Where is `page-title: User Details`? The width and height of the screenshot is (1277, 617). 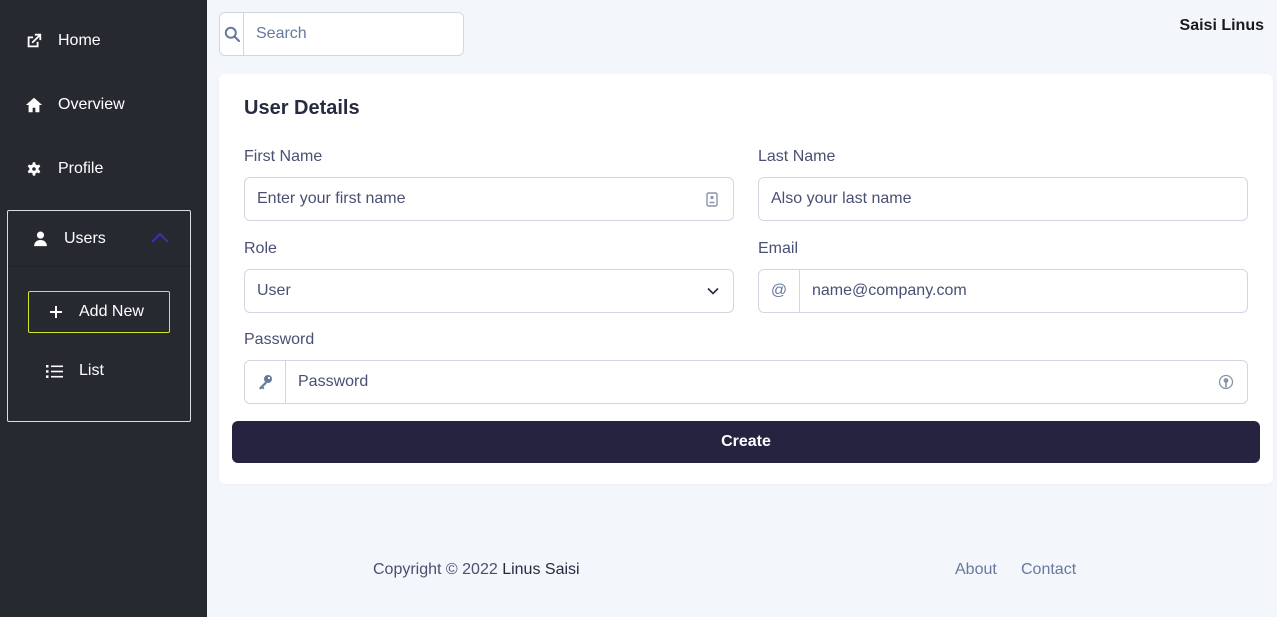
page-title: User Details is located at coordinates (302, 108).